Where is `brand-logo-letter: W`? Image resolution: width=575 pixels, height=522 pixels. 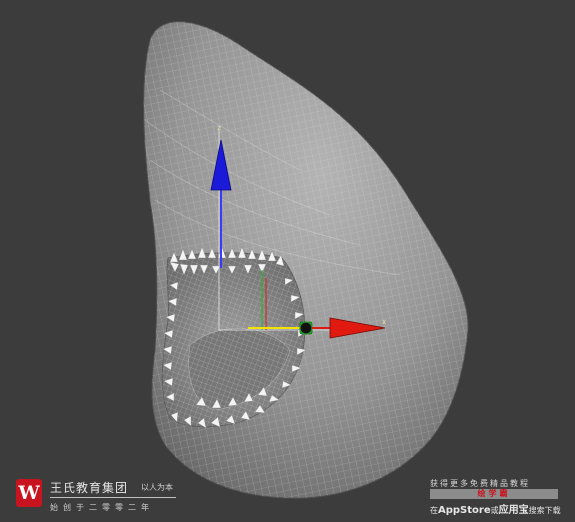
brand-logo-letter: W is located at coordinates (29, 493).